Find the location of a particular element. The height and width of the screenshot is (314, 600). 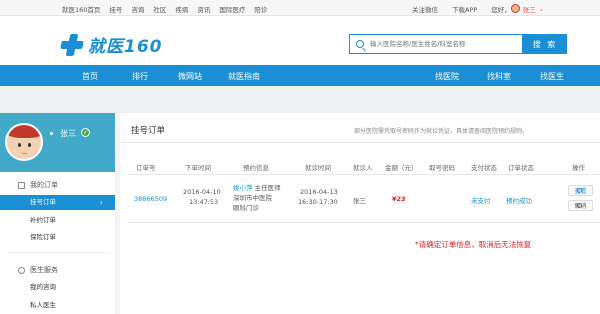

appointment-info: 姚小萍 主任医师 深圳市中医院 眼科门诊 is located at coordinates (257, 198).